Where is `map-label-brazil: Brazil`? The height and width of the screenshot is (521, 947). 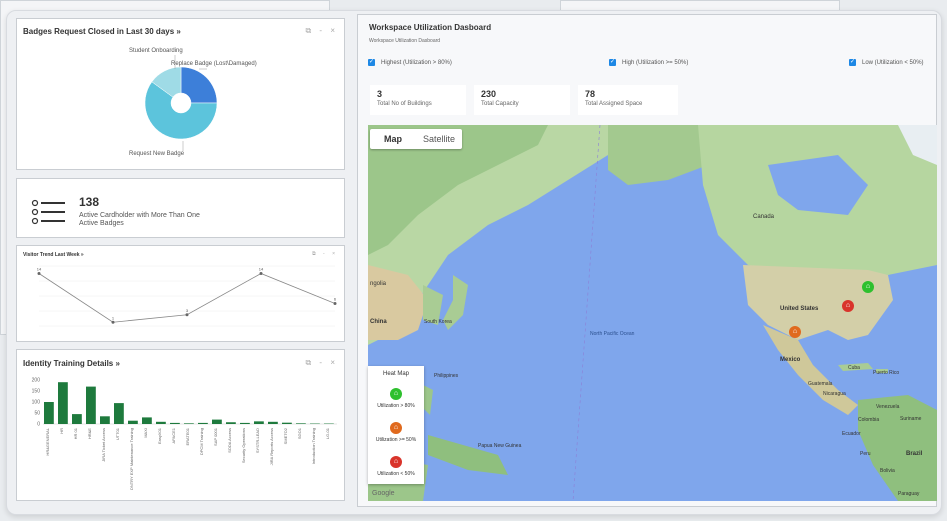
map-label-brazil: Brazil is located at coordinates (914, 454).